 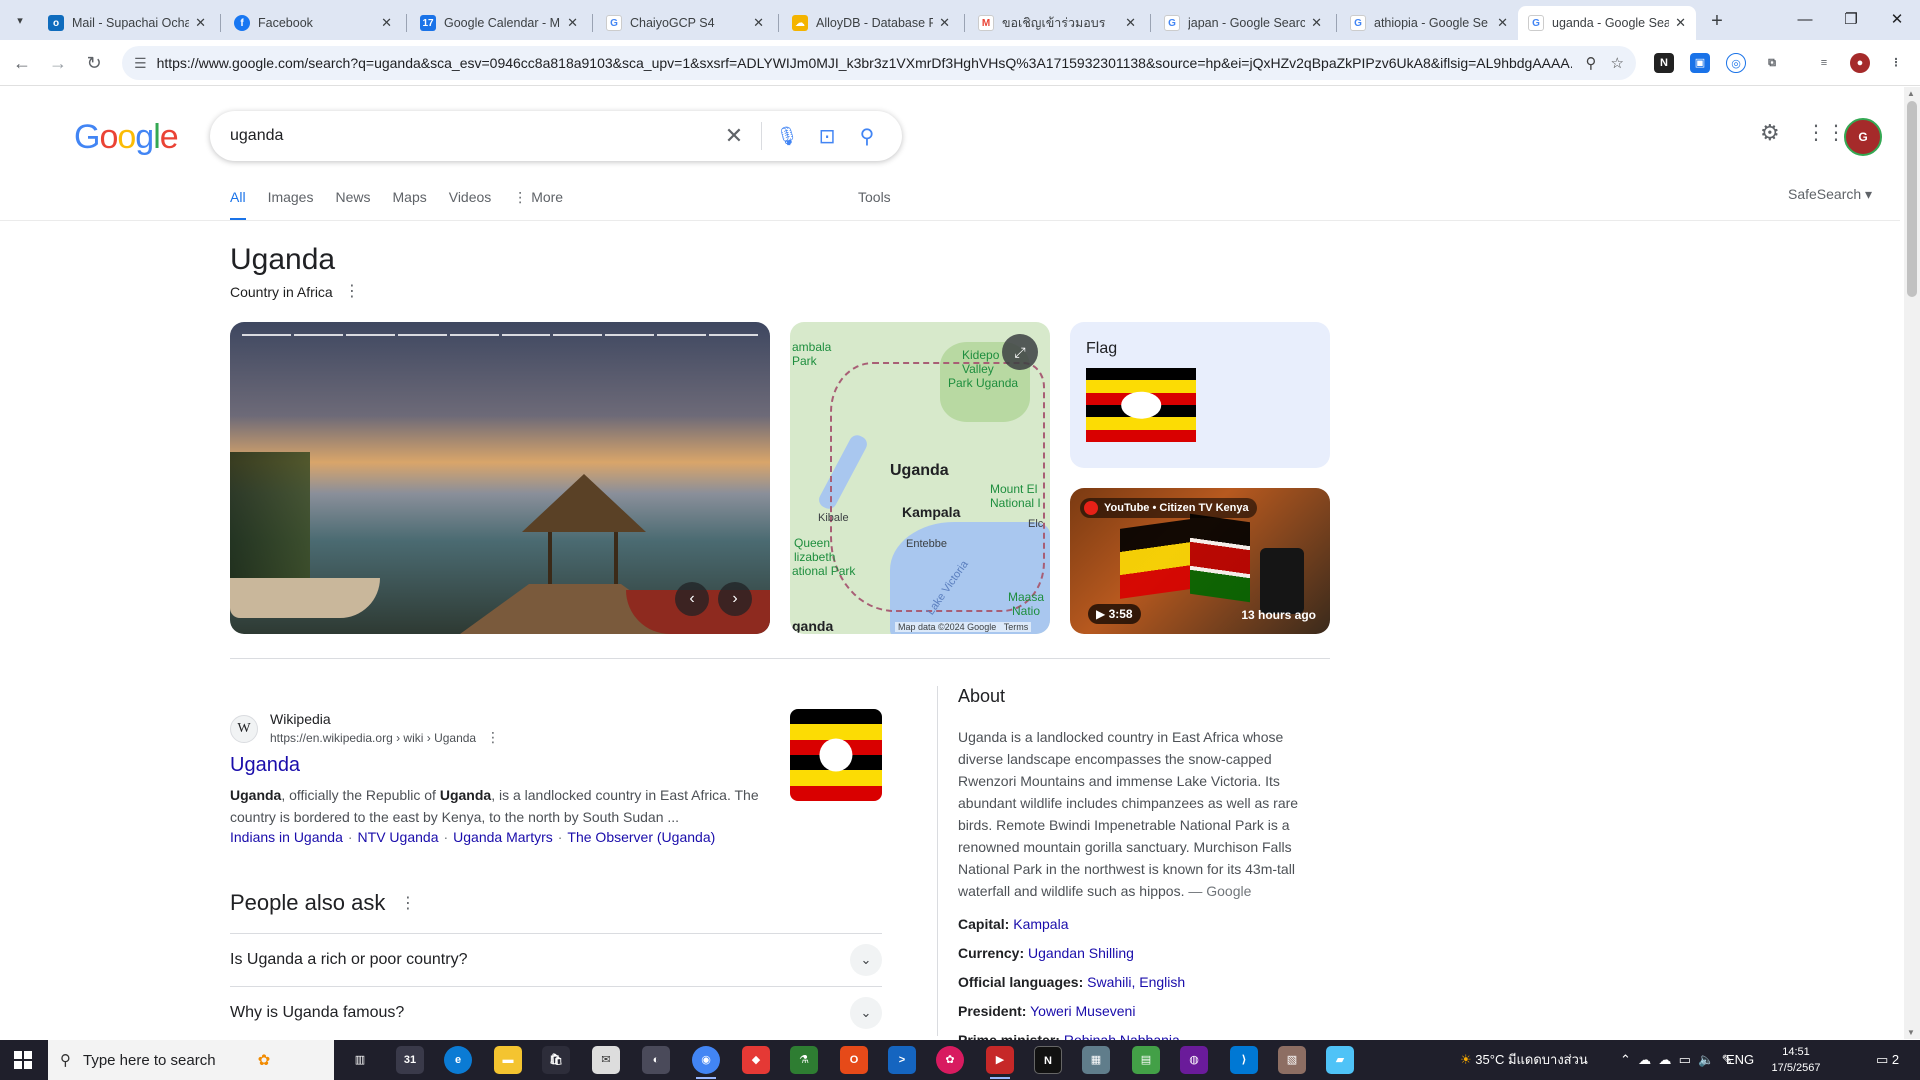 I want to click on puzzle-icon: ⧉, so click(x=1772, y=63).